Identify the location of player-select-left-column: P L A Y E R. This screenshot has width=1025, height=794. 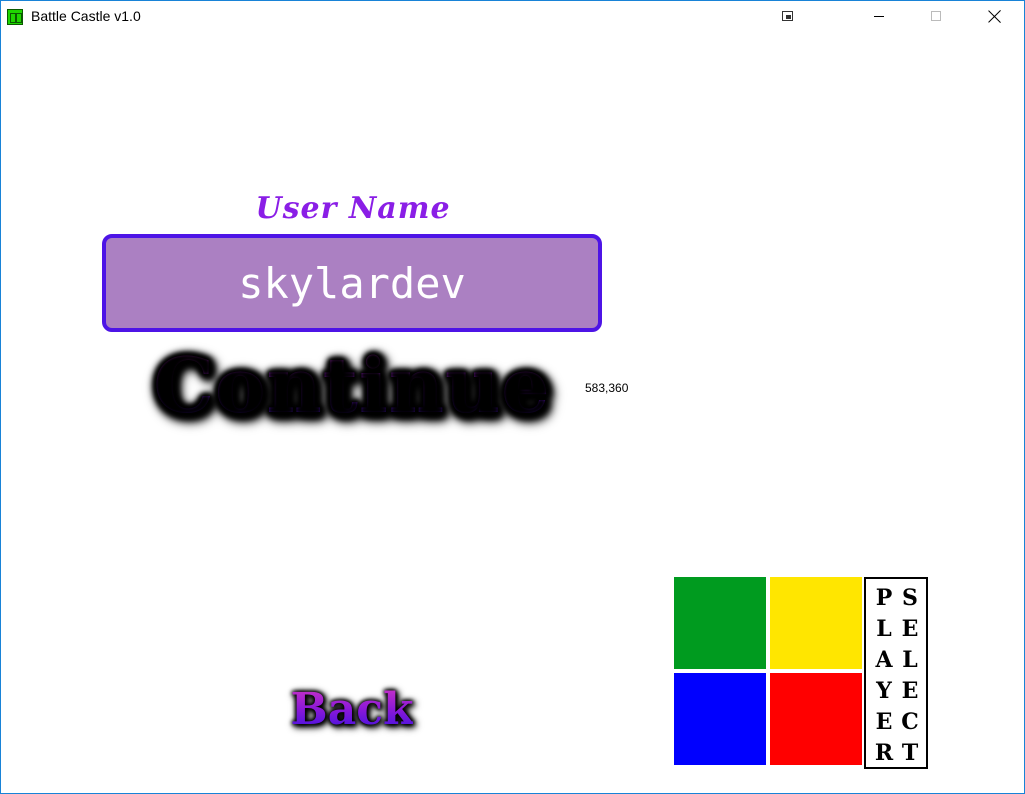
(884, 676).